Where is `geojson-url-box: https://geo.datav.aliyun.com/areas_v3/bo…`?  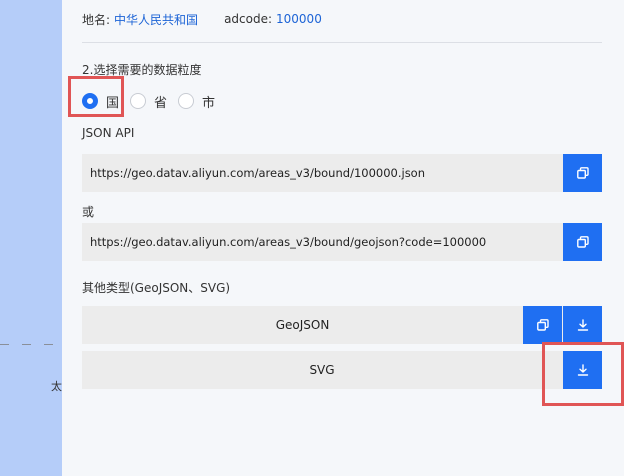 geojson-url-box: https://geo.datav.aliyun.com/areas_v3/bo… is located at coordinates (342, 242).